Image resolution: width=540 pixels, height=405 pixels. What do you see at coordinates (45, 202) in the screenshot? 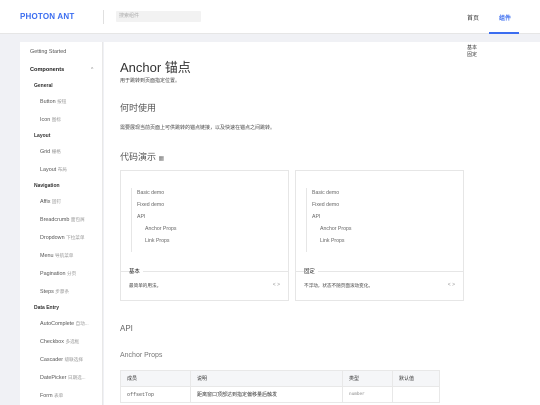
I see `sidebar-item-label: Affix` at bounding box center [45, 202].